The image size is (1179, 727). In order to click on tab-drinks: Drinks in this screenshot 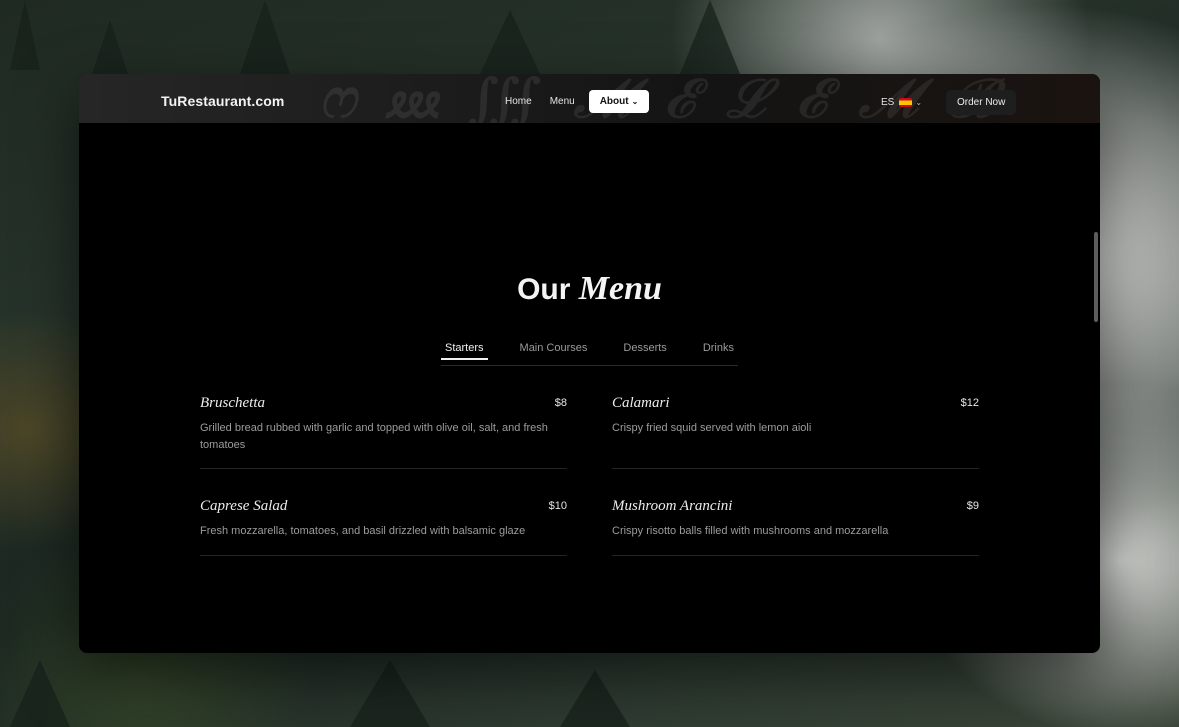, I will do `click(718, 352)`.